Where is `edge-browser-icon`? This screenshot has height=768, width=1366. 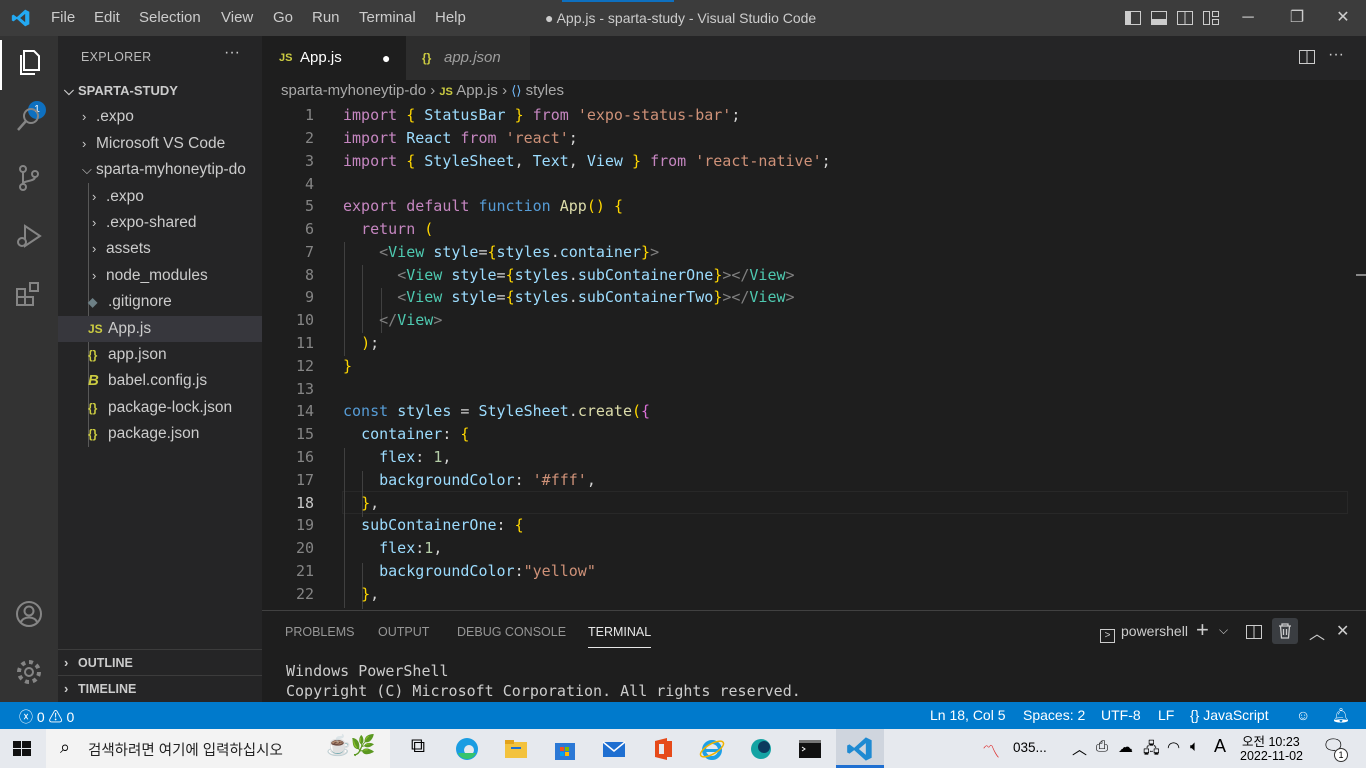
edge-browser-icon is located at coordinates (467, 749).